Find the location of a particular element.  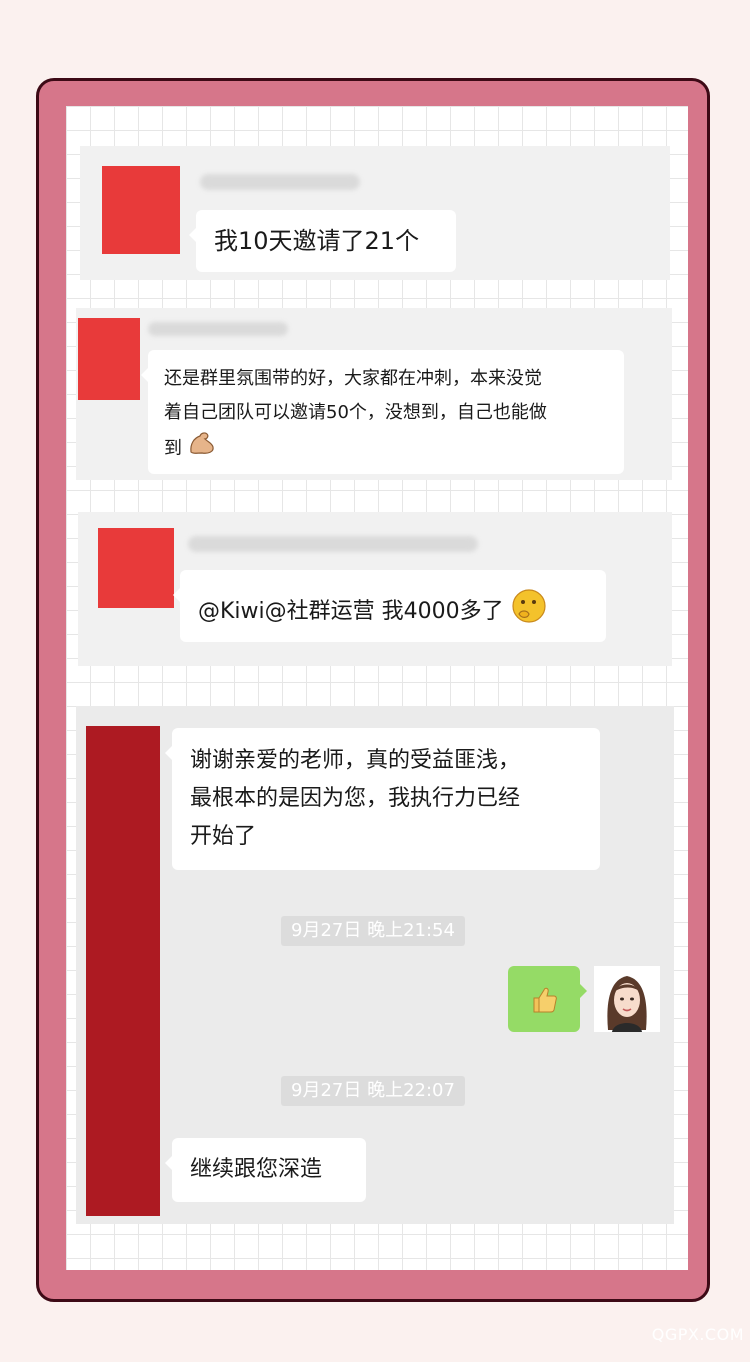

message-line: 着自己团队可以邀请50个，没想到，自己也能做 is located at coordinates (355, 412).